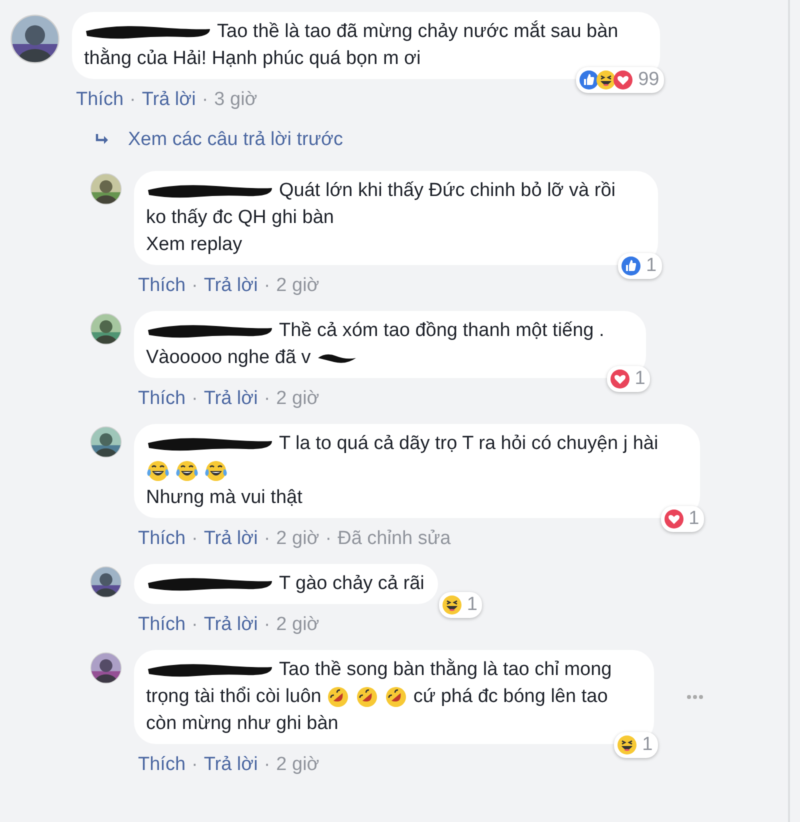  What do you see at coordinates (649, 80) in the screenshot?
I see `reaction-count: 99` at bounding box center [649, 80].